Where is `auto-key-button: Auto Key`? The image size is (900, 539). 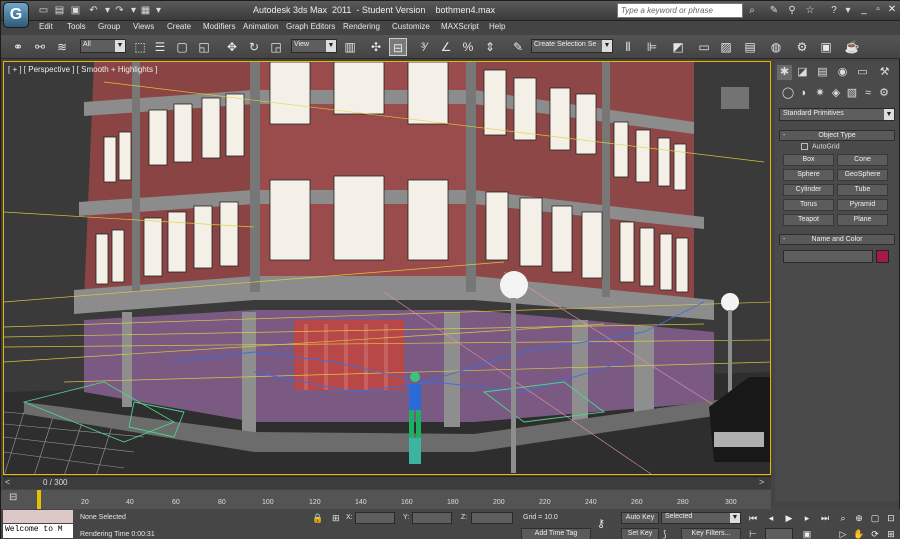 auto-key-button: Auto Key is located at coordinates (640, 518).